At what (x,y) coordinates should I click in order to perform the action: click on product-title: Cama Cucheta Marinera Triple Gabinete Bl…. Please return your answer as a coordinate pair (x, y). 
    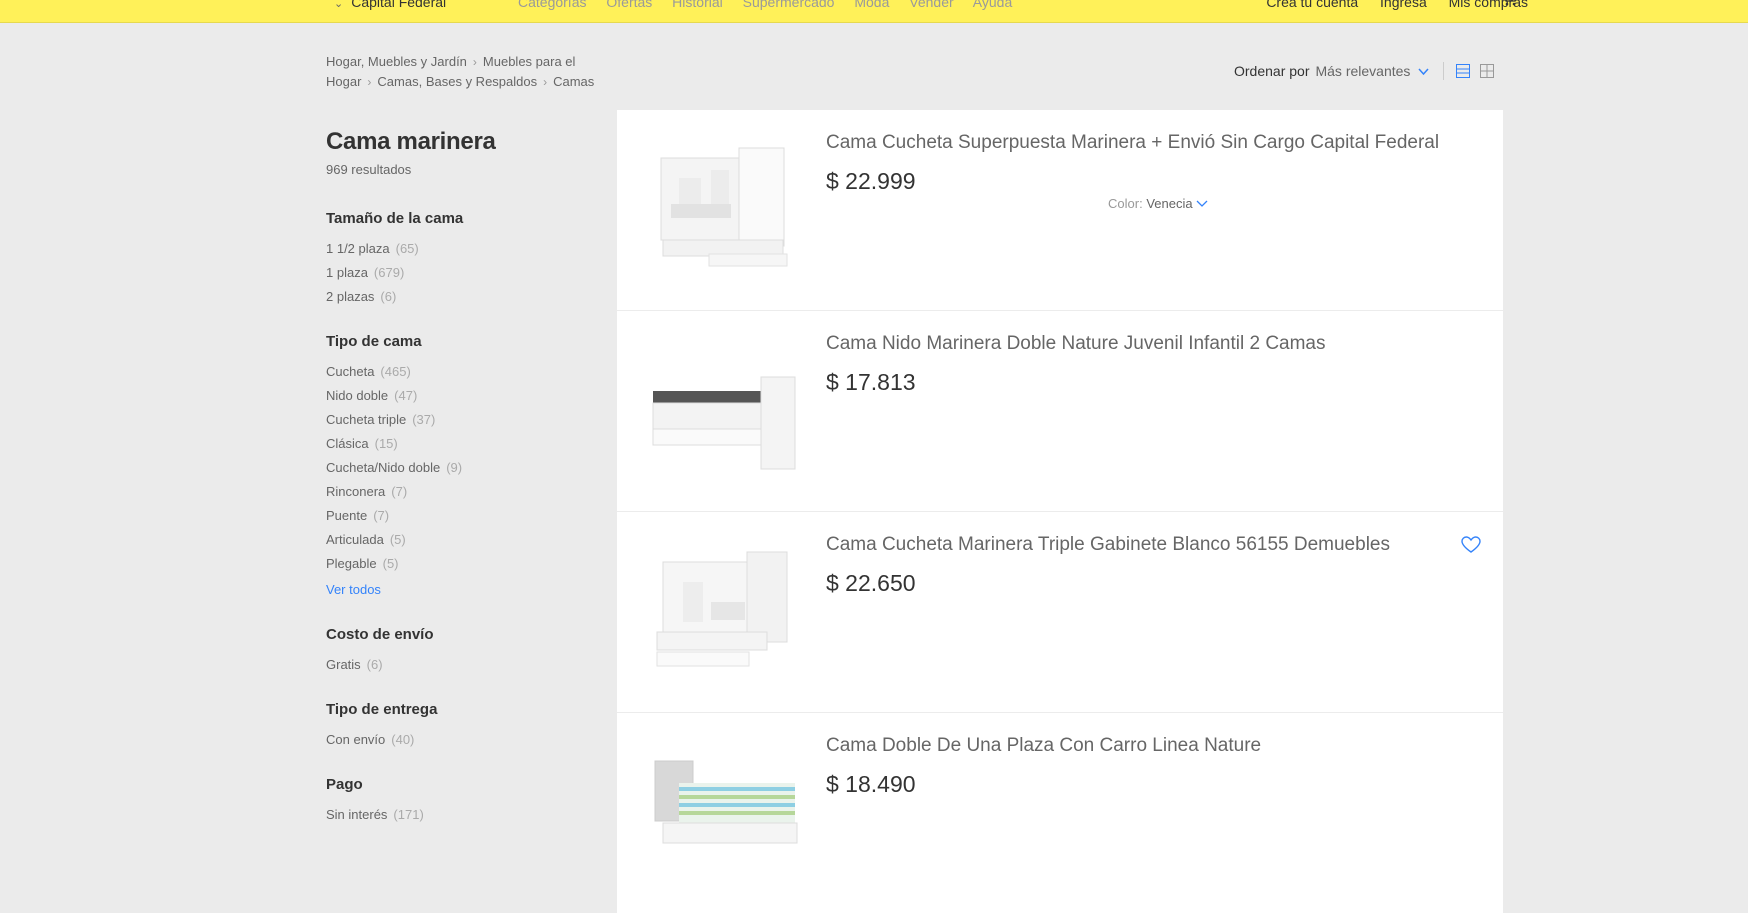
    Looking at the image, I should click on (1108, 545).